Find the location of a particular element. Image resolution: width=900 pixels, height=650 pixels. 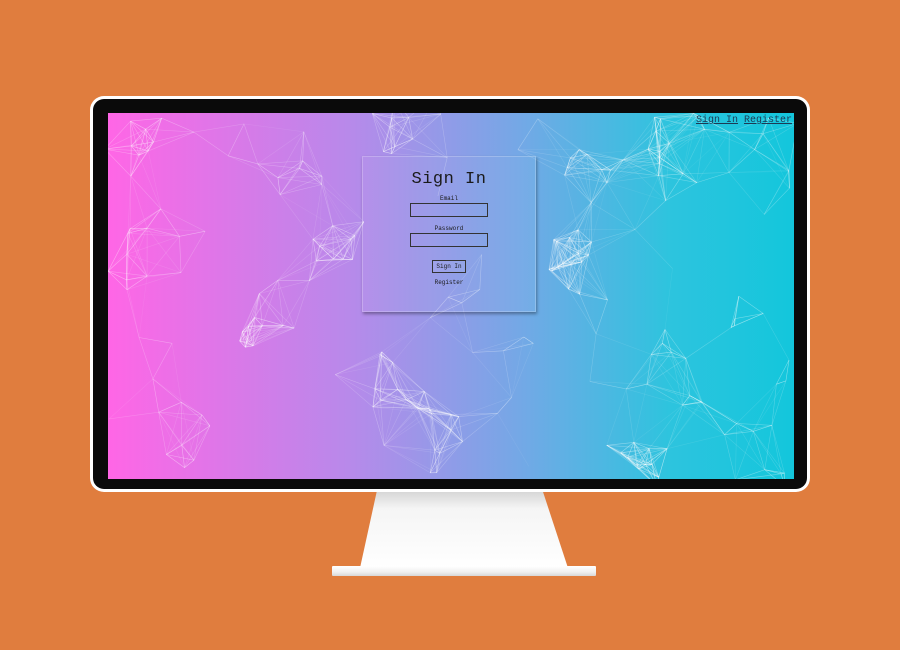

nav-register-link: Register is located at coordinates (768, 120).